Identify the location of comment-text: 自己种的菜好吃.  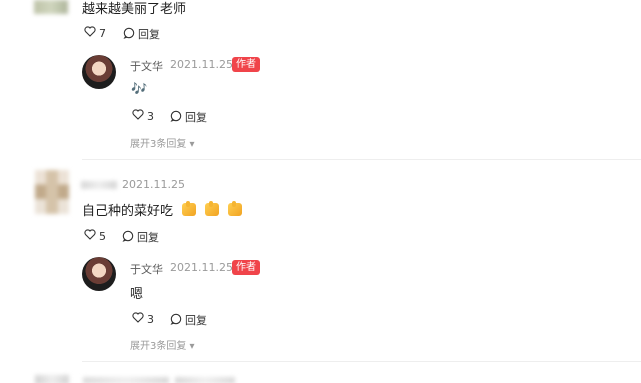
(128, 211).